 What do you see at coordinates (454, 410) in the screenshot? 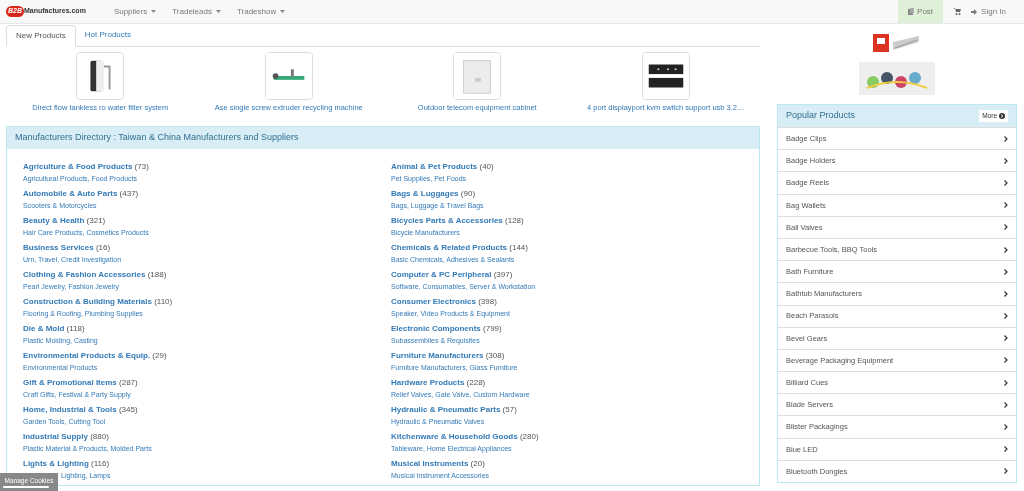
I see `category-link: Hydraulic & Pneumatic Parts (57)` at bounding box center [454, 410].